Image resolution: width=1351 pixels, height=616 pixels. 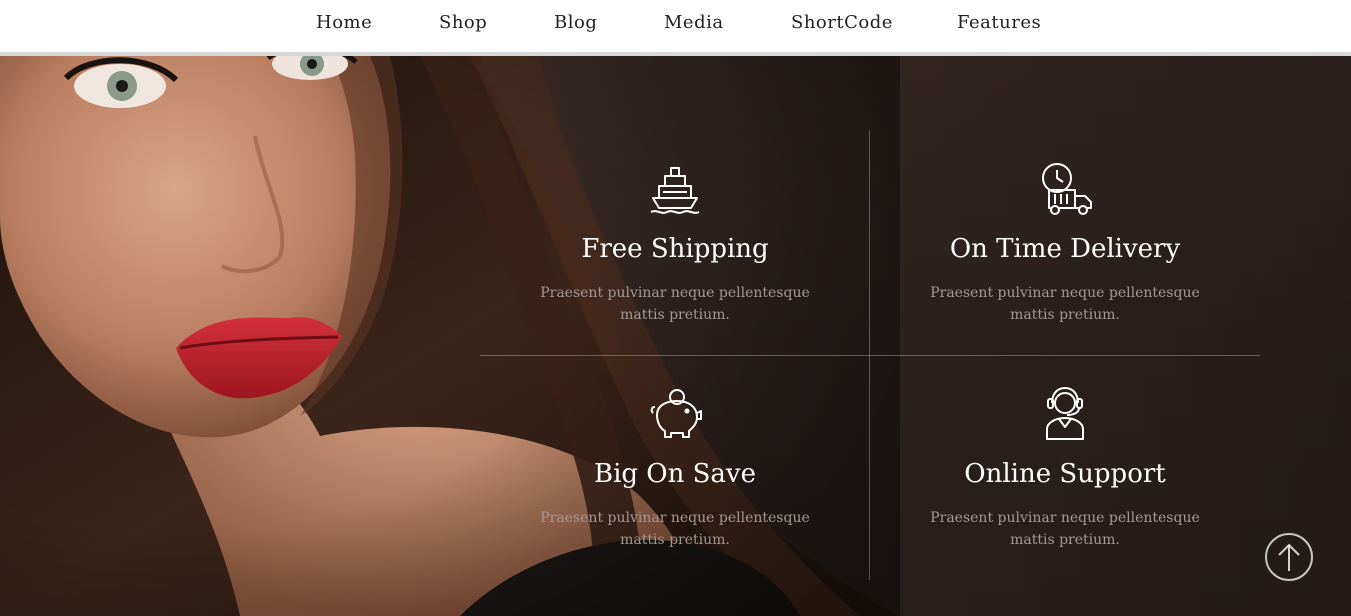 I want to click on nav-item-features: Features, so click(x=999, y=22).